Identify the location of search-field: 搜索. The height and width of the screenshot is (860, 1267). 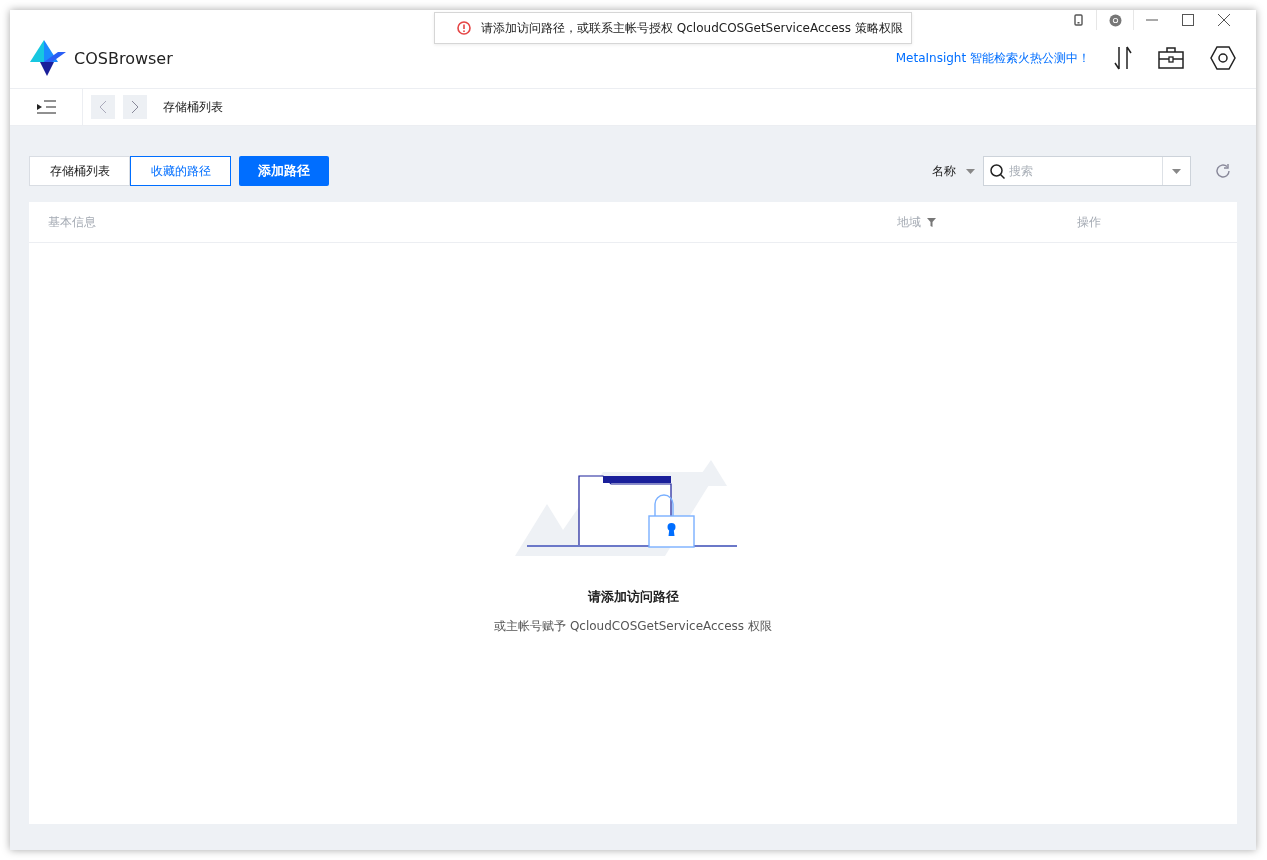
(1087, 171).